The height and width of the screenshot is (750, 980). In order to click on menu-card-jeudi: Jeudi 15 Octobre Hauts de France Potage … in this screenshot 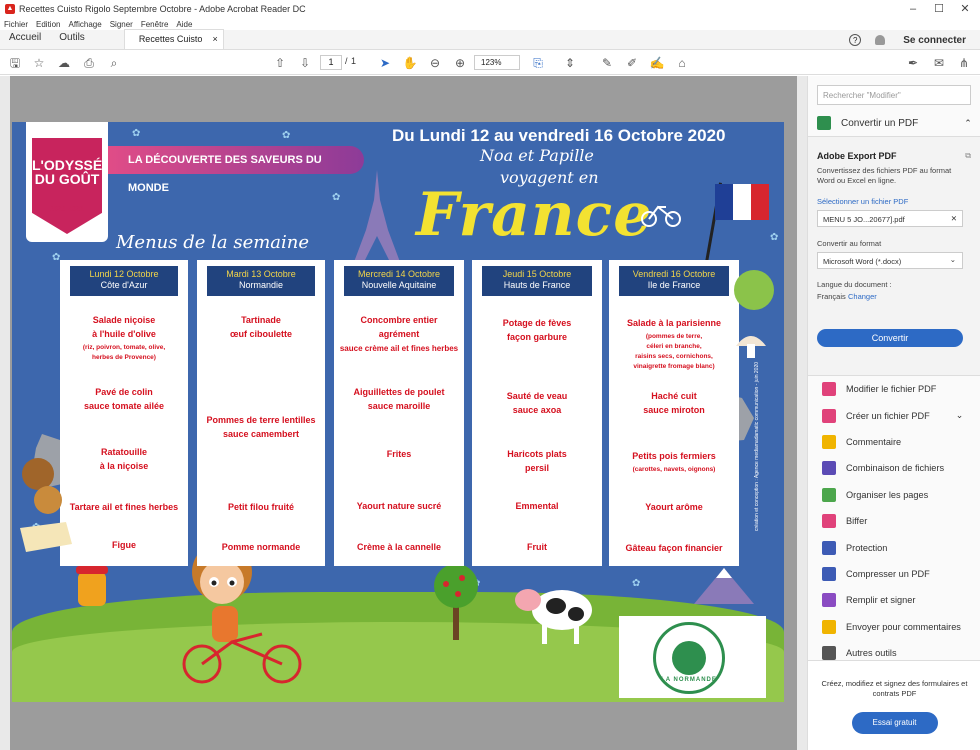, I will do `click(537, 413)`.